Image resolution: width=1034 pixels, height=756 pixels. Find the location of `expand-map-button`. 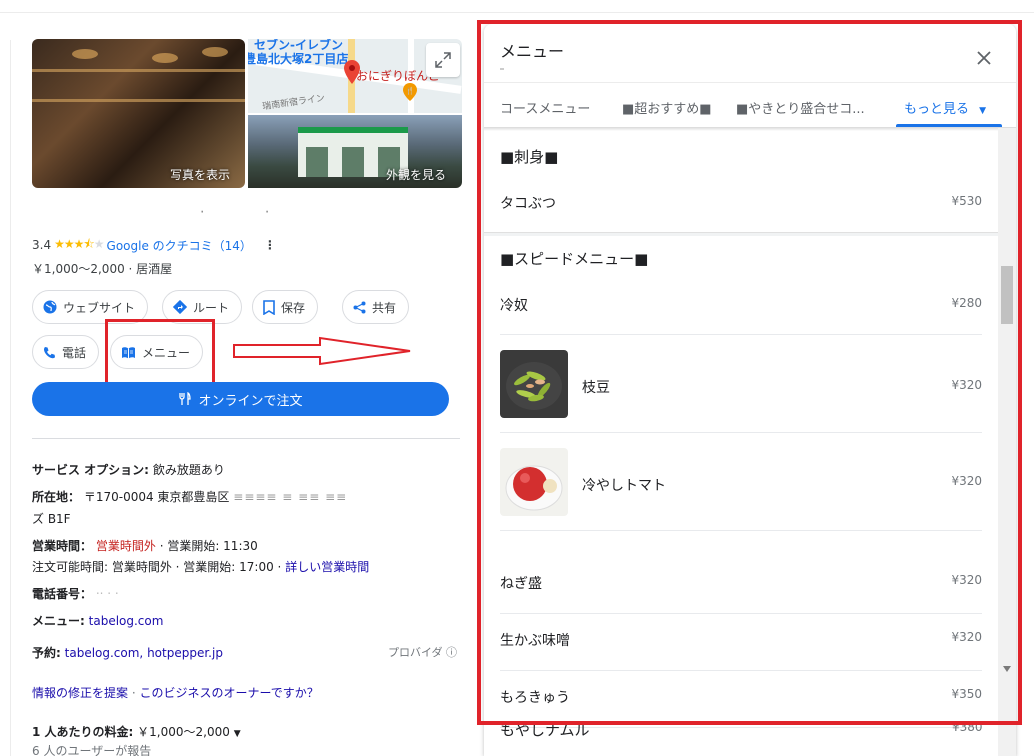

expand-map-button is located at coordinates (443, 60).